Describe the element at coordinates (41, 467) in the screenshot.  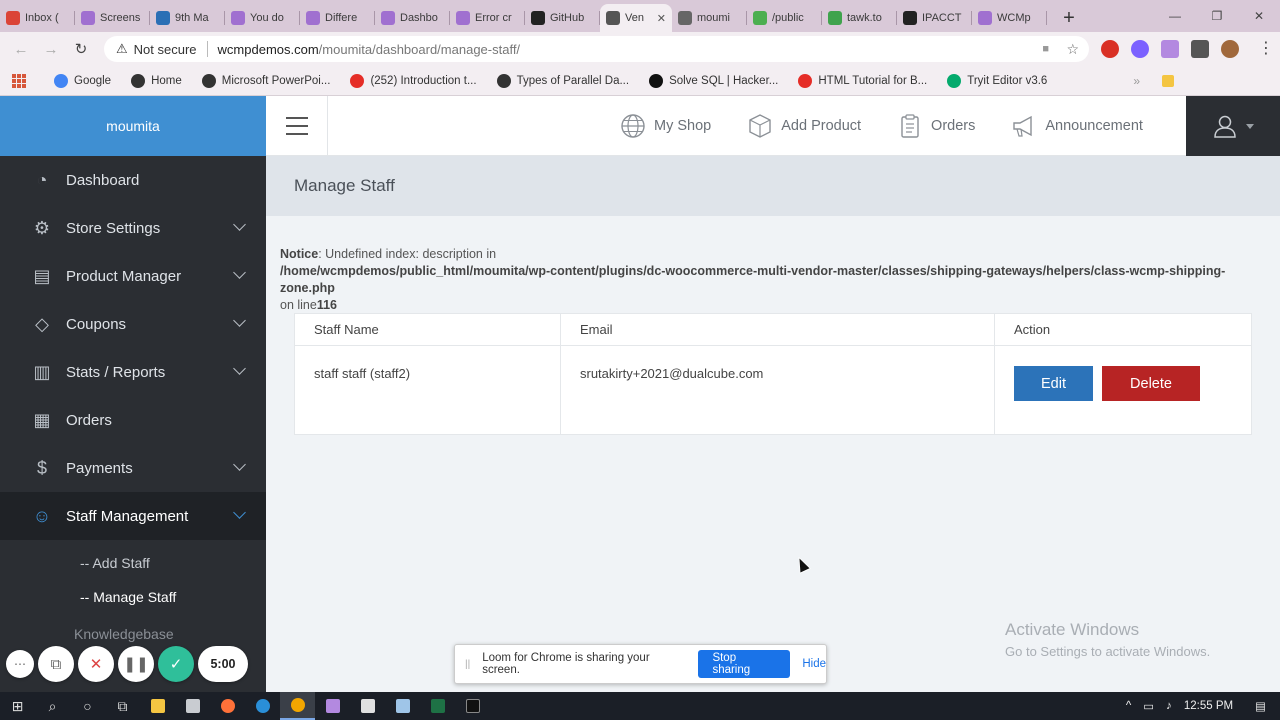
I see `payments-icon: $` at that location.